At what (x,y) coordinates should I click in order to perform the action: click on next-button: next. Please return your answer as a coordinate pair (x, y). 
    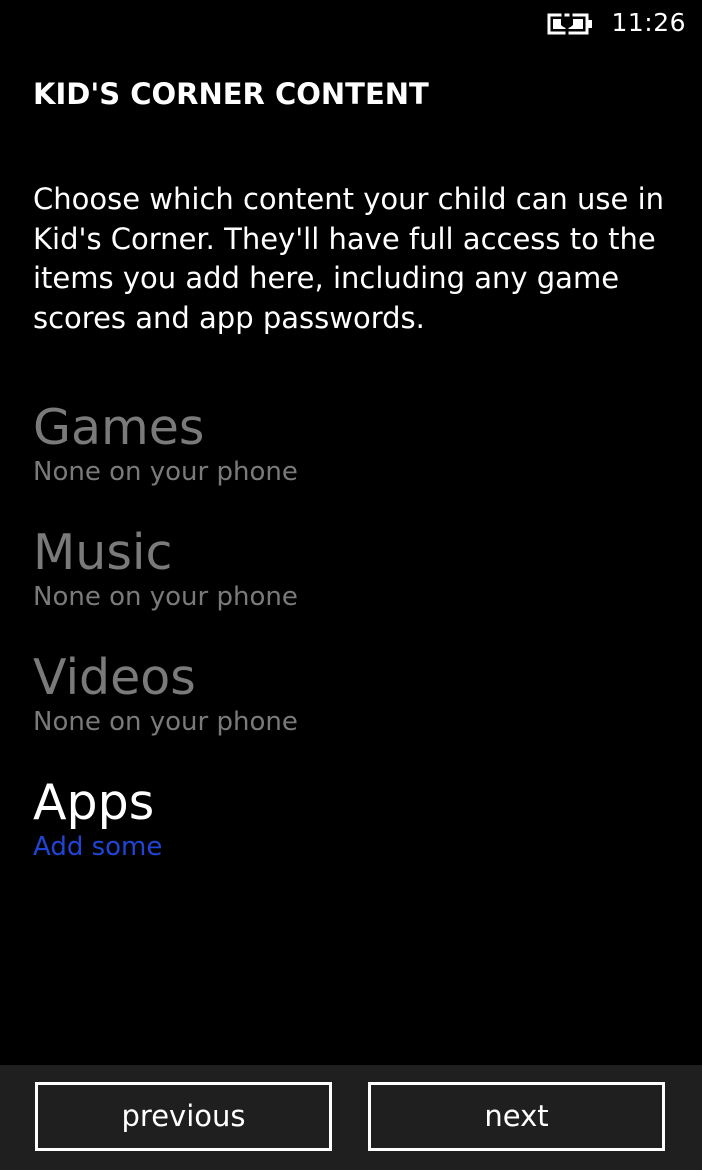
    Looking at the image, I should click on (516, 1116).